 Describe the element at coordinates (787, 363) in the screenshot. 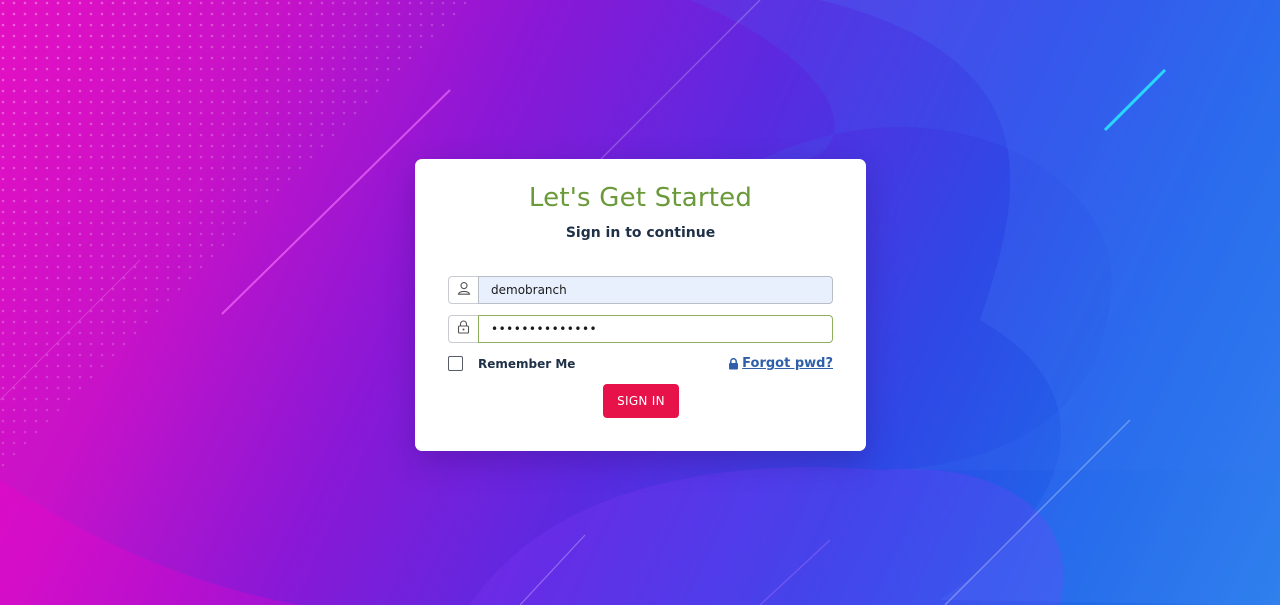

I see `forgot-password-label: Forgot pwd?` at that location.